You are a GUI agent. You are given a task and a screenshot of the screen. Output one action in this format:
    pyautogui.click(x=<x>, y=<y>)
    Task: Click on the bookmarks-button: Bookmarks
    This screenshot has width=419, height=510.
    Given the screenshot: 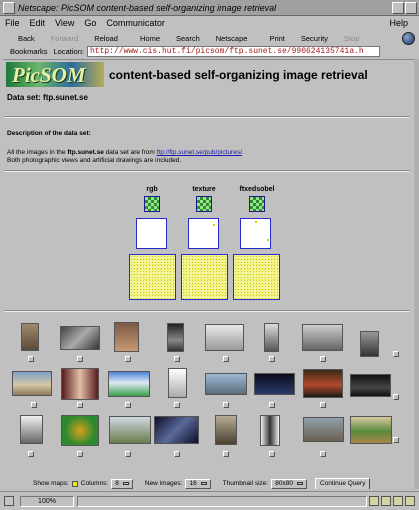 What is the action you would take?
    pyautogui.click(x=29, y=51)
    